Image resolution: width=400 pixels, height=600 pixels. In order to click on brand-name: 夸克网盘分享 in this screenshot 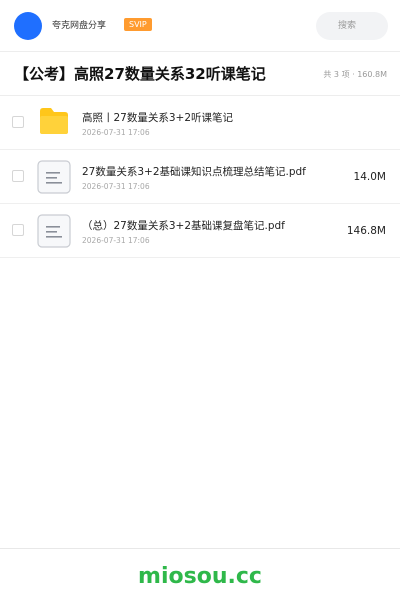, I will do `click(79, 26)`.